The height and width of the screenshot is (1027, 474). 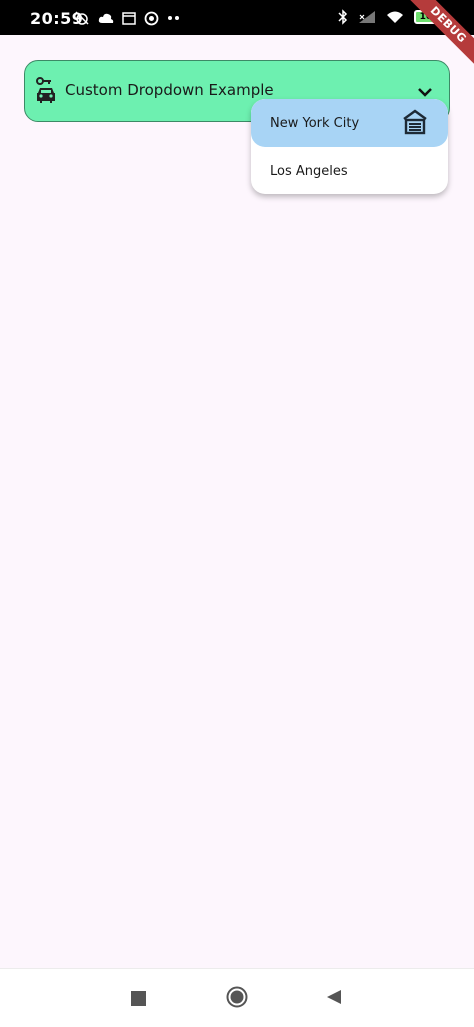 I want to click on calendar-icon, so click(x=129, y=18).